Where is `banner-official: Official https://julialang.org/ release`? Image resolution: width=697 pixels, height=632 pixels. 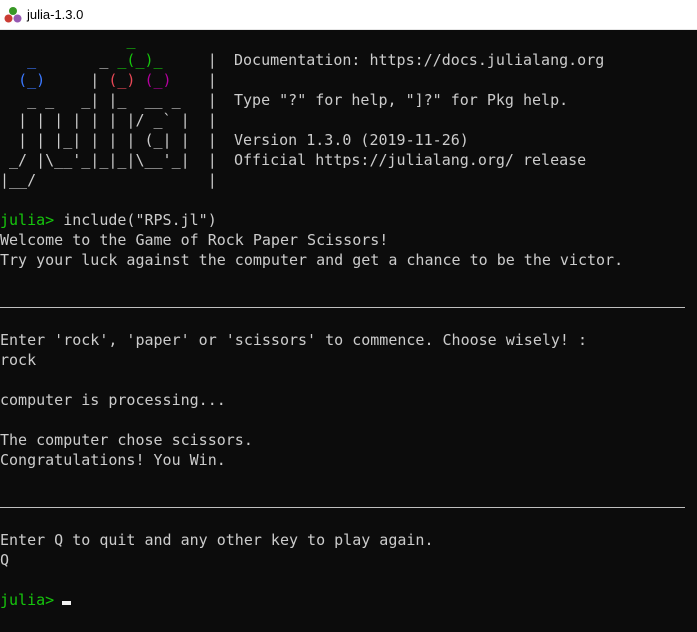 banner-official: Official https://julialang.org/ release is located at coordinates (410, 160).